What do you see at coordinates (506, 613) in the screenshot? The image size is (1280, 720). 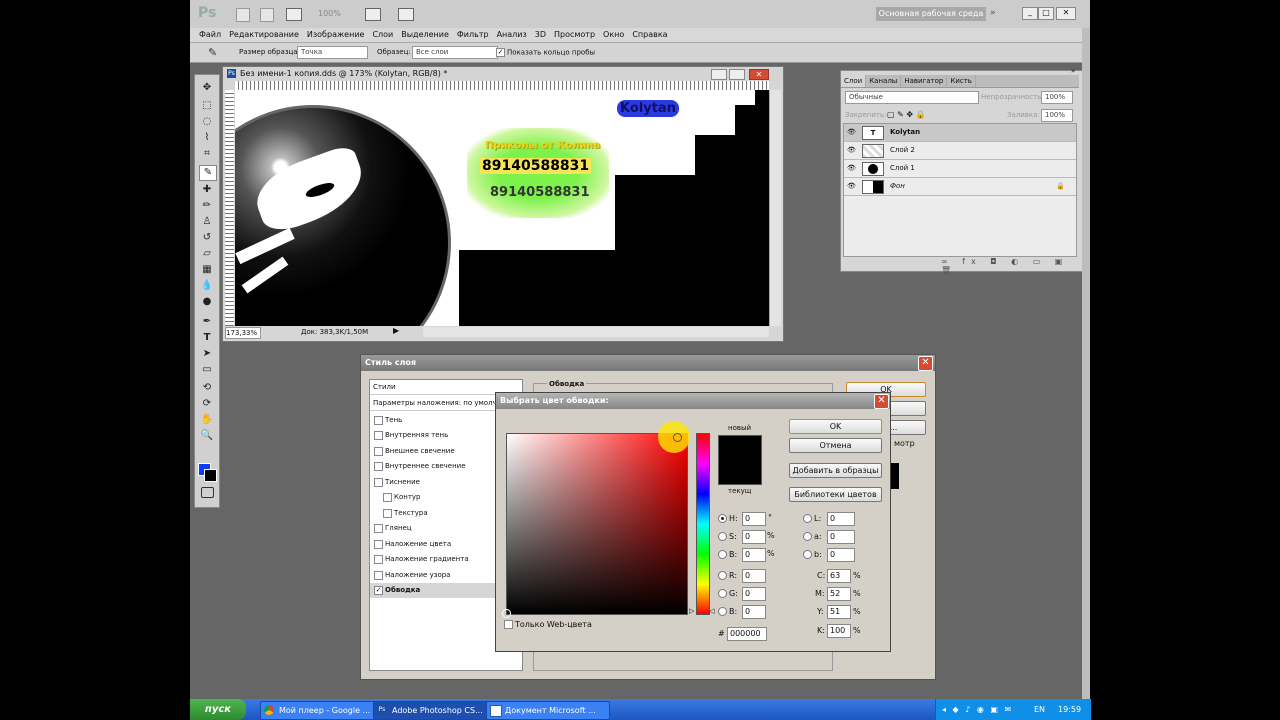 I see `color-field-marker` at bounding box center [506, 613].